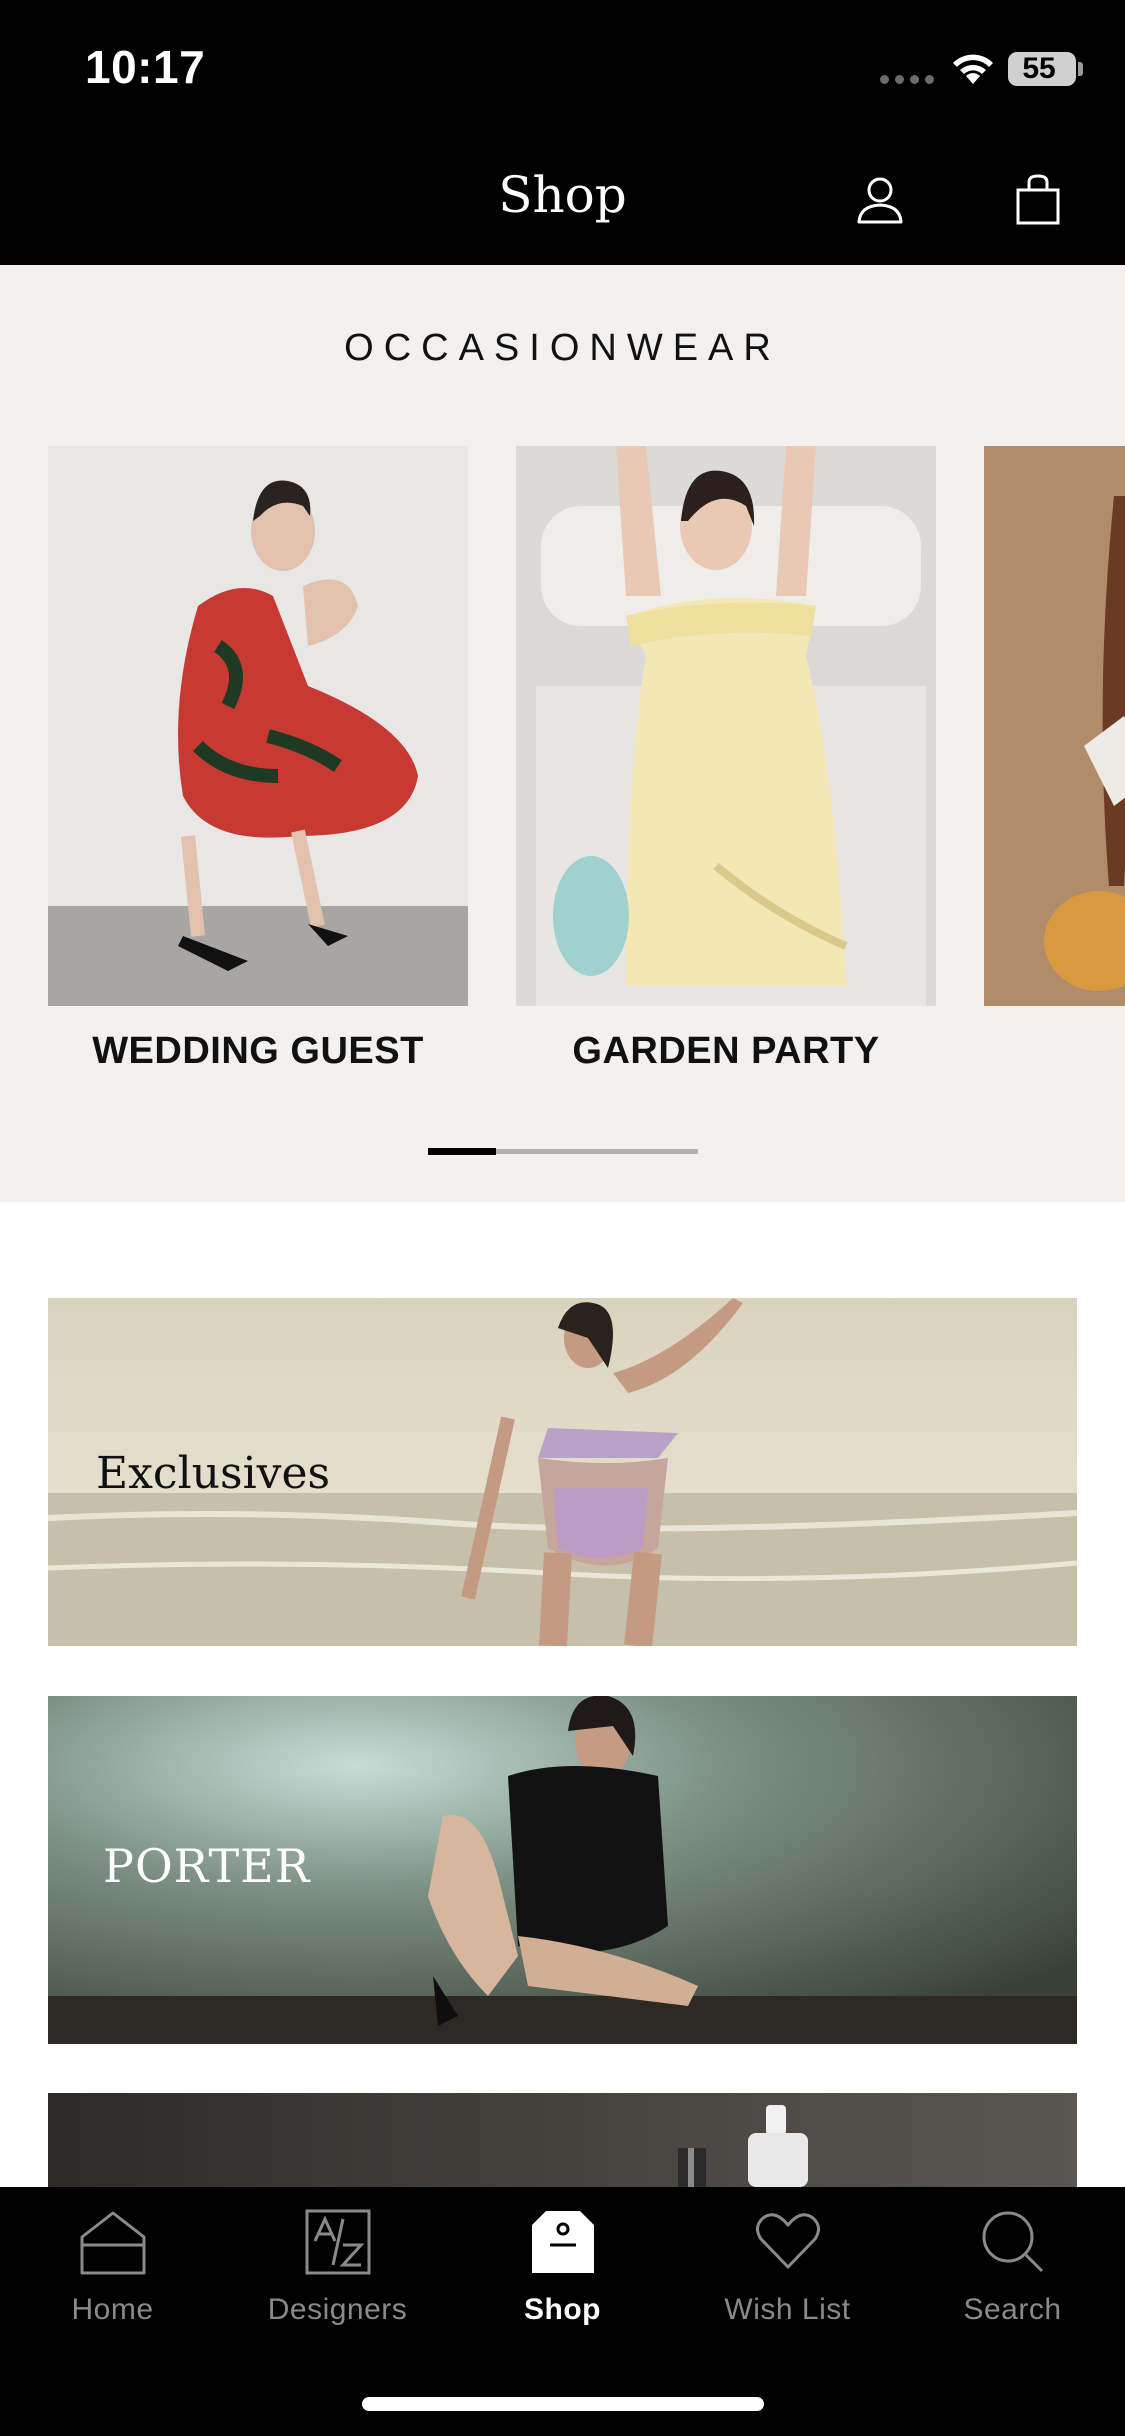  I want to click on search-icon, so click(1012, 2242).